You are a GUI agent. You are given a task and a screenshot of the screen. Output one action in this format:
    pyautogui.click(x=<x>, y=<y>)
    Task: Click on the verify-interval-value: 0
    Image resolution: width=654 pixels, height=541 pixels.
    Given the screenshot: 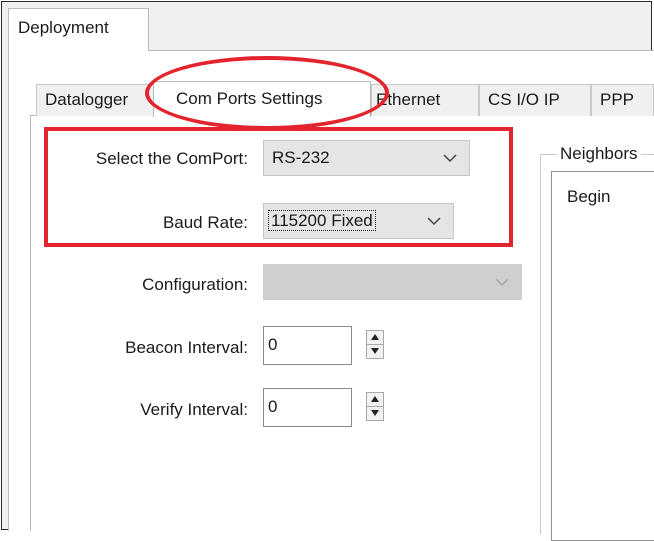 What is the action you would take?
    pyautogui.click(x=273, y=406)
    